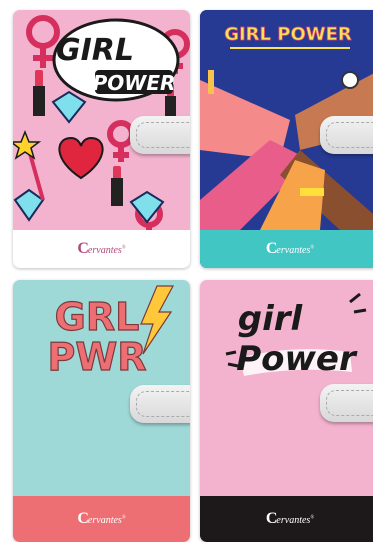 This screenshot has height=542, width=373. I want to click on grl-pwr-lettering: GRL PWR, so click(111, 332).